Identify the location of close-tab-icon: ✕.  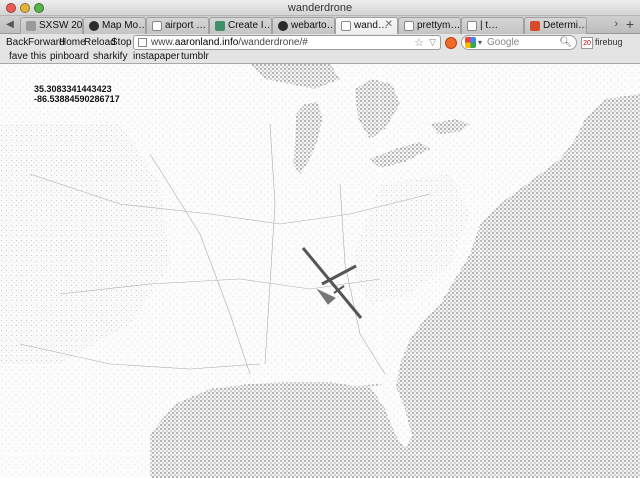
(389, 24).